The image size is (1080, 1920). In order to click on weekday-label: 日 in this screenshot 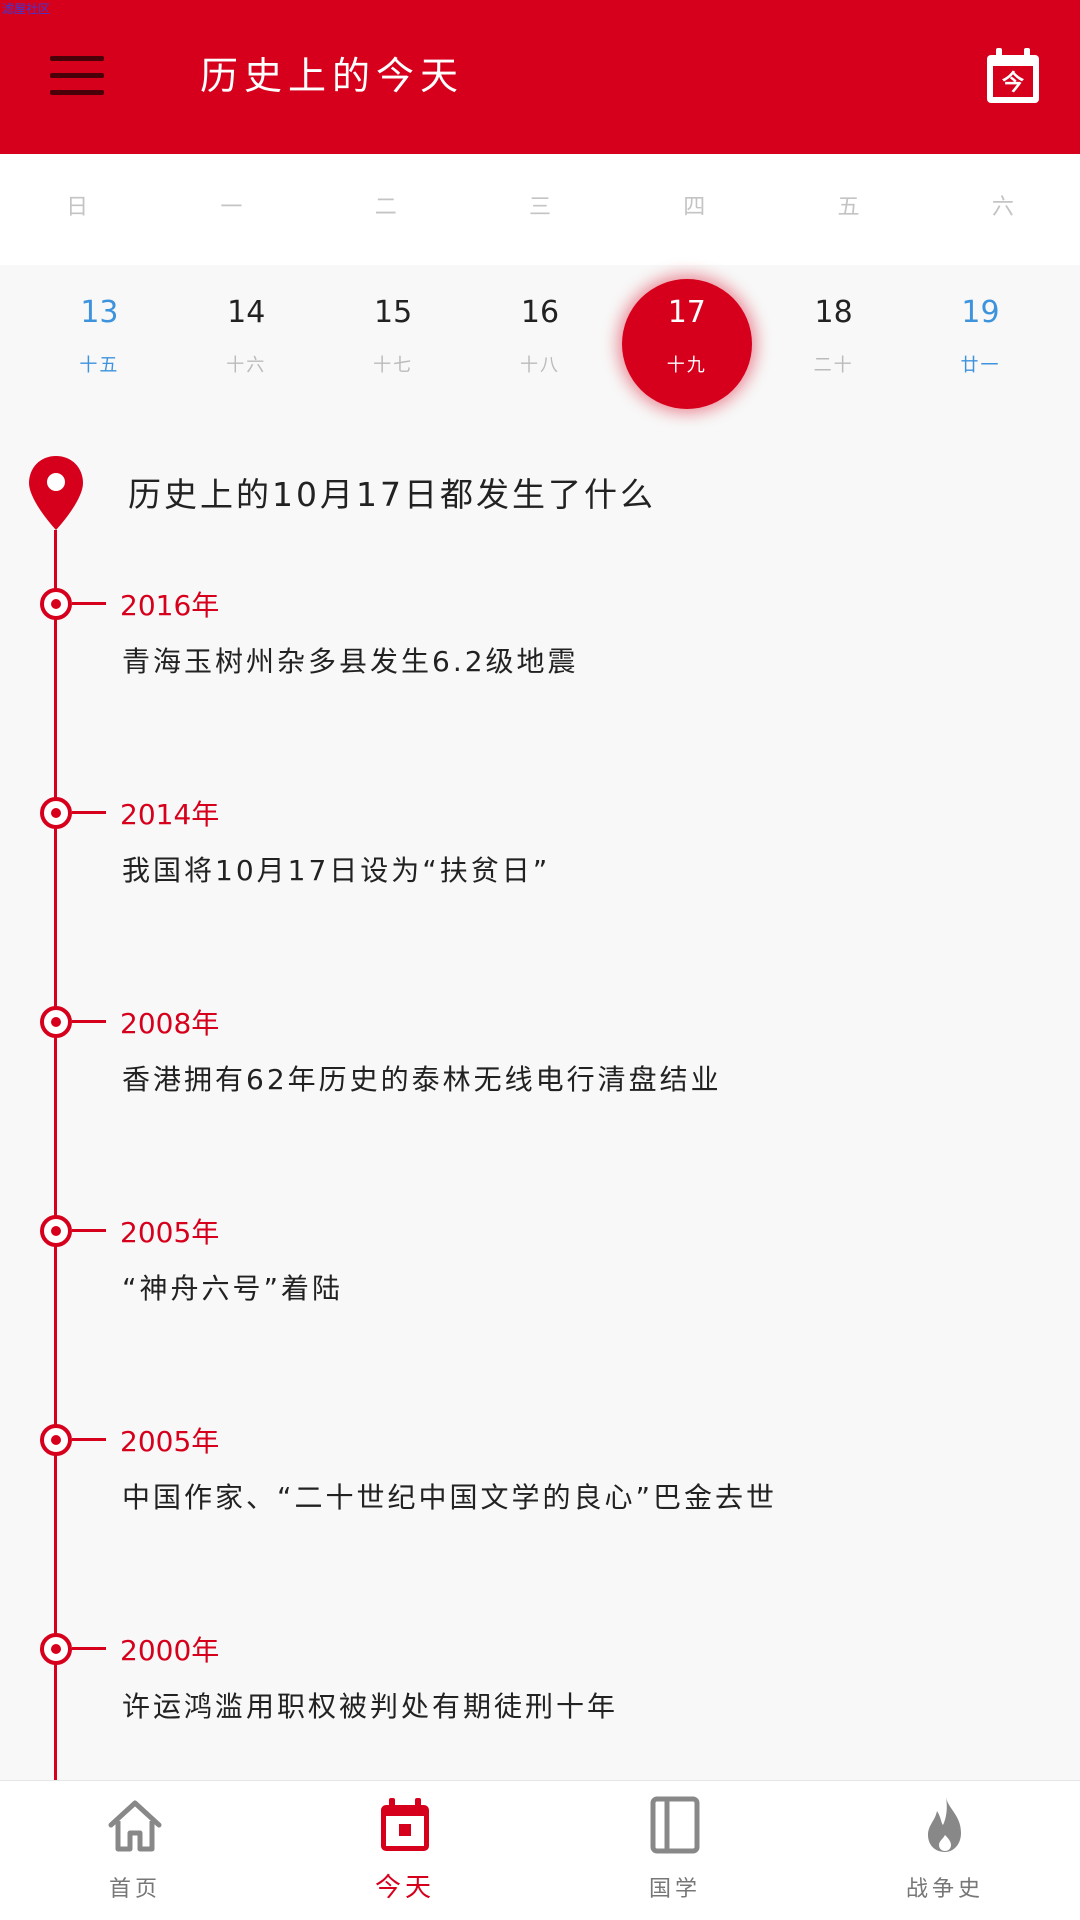, I will do `click(77, 207)`.